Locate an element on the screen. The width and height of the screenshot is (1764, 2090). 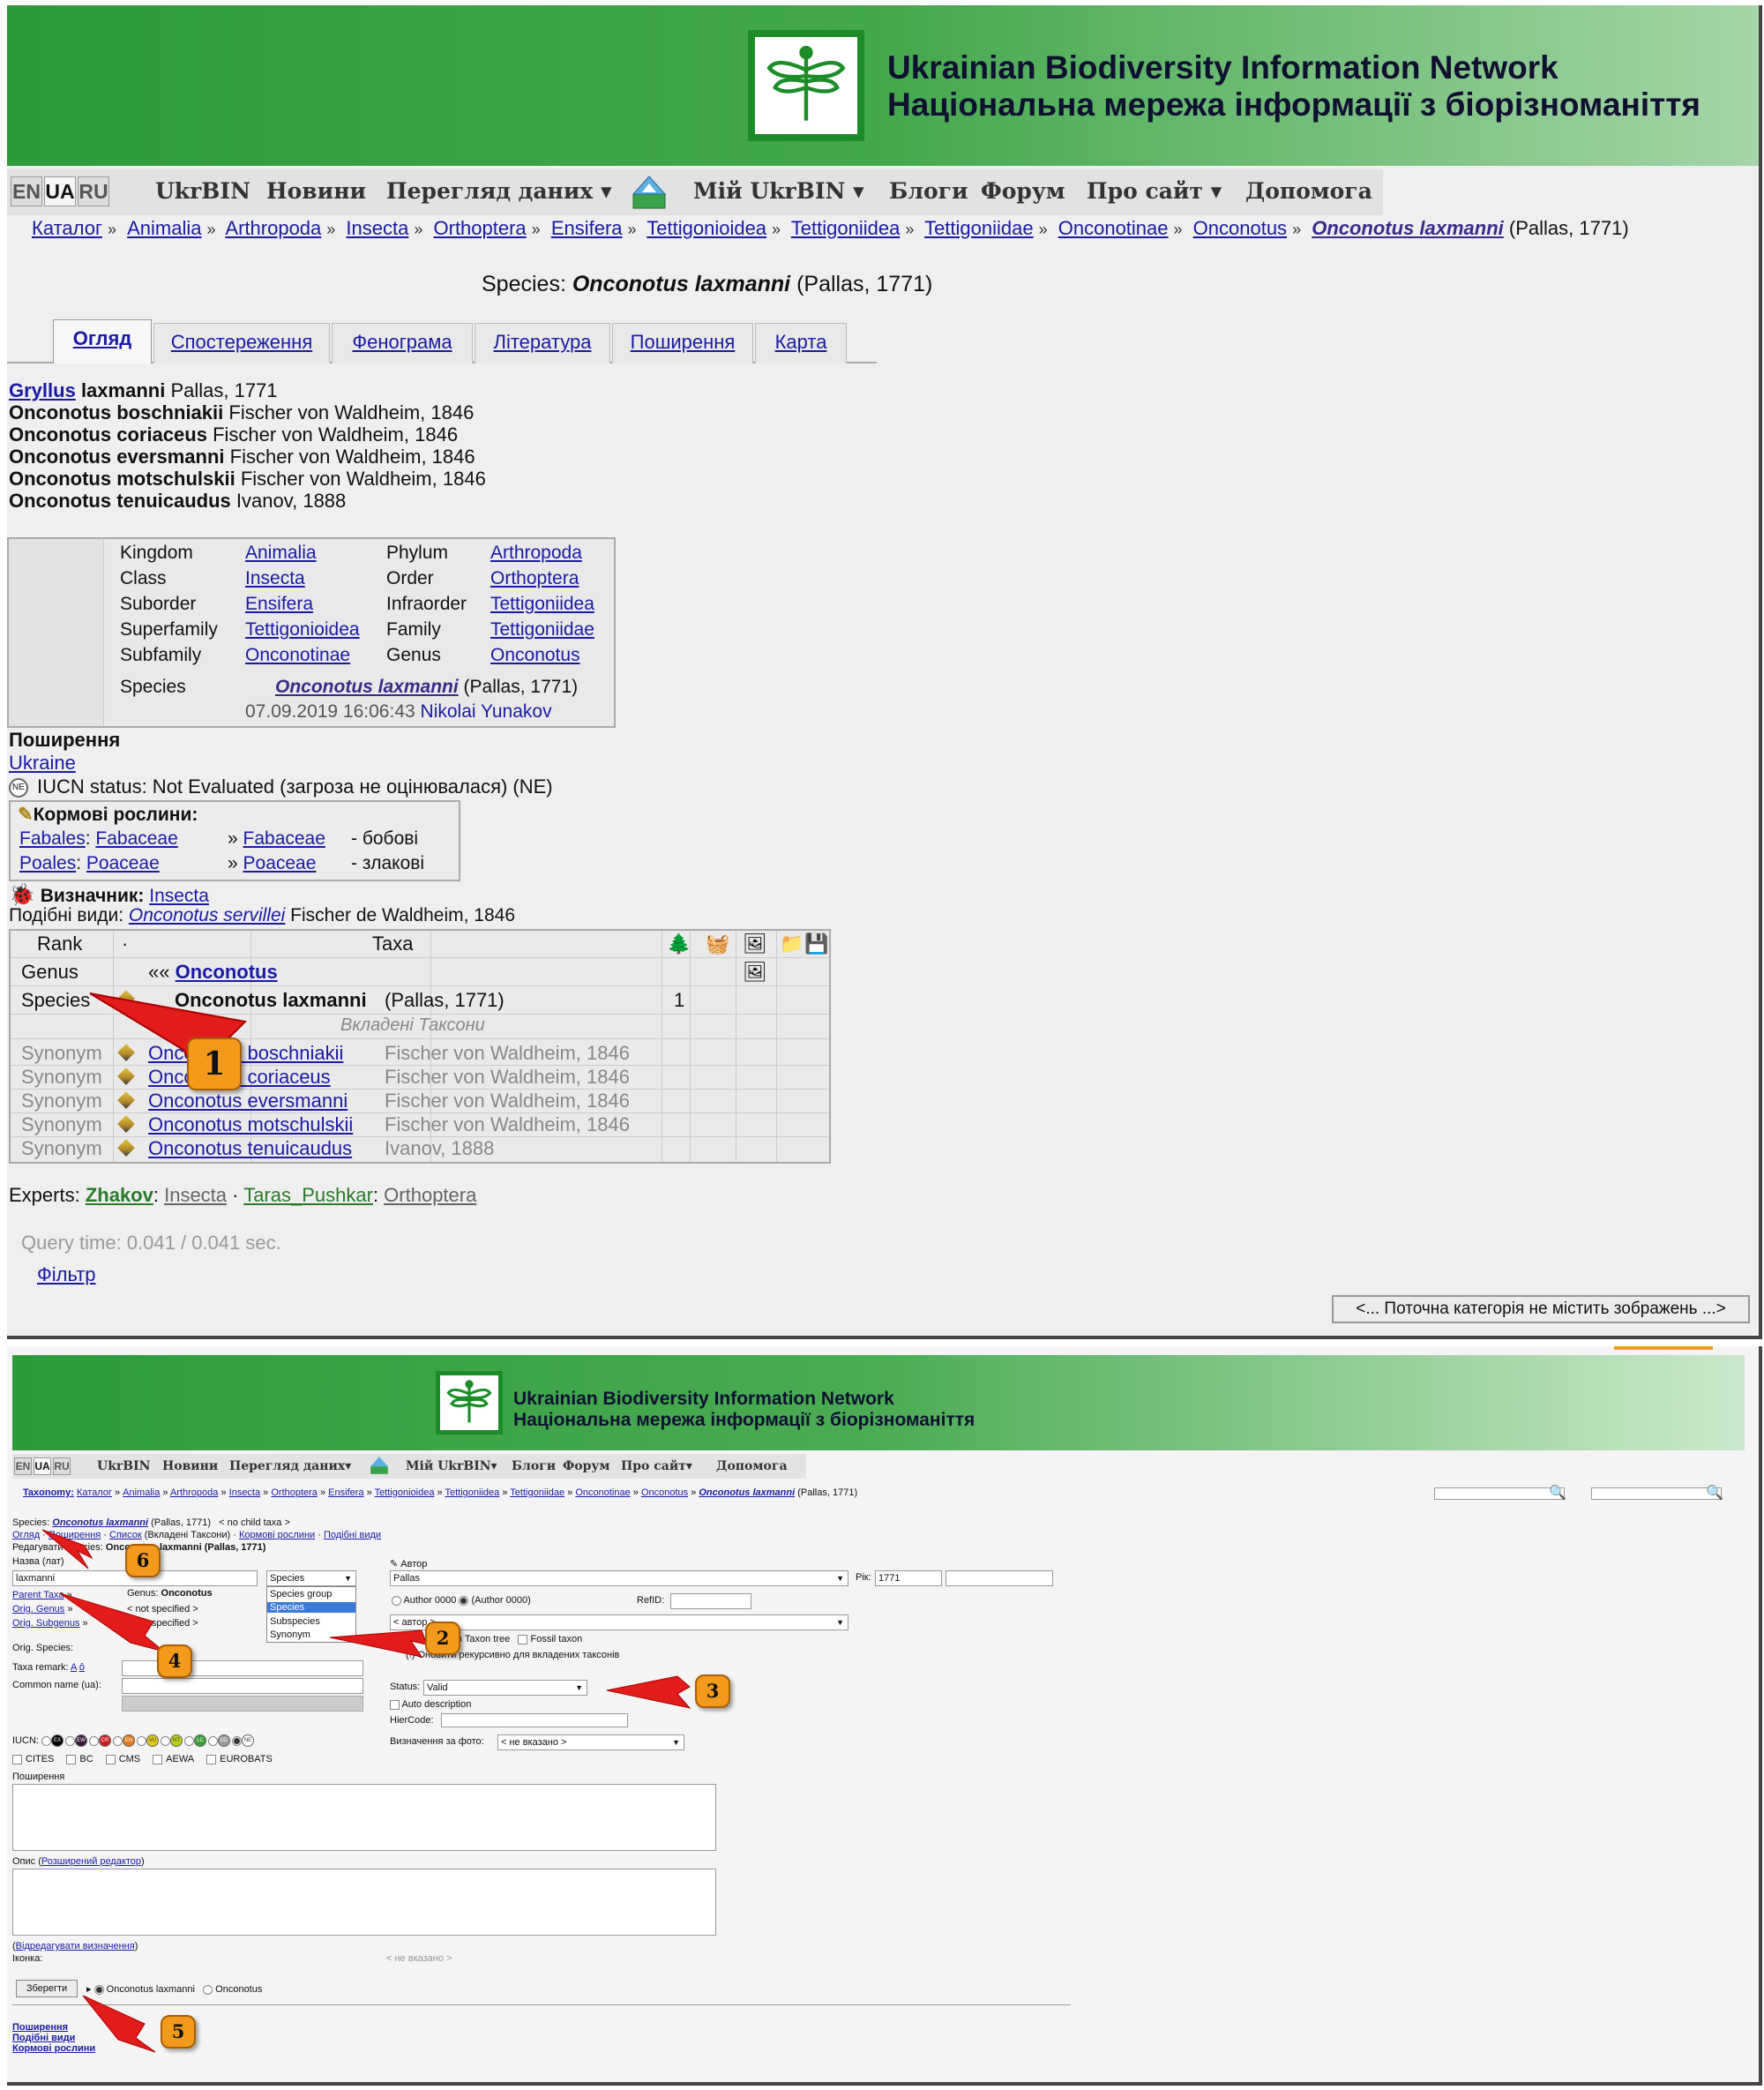
crumb-infraorder: Tettigoniidea is located at coordinates (846, 228).